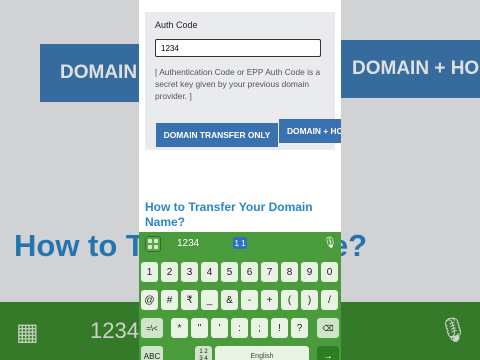  Describe the element at coordinates (179, 328) in the screenshot. I see `key-asterisk: *` at that location.